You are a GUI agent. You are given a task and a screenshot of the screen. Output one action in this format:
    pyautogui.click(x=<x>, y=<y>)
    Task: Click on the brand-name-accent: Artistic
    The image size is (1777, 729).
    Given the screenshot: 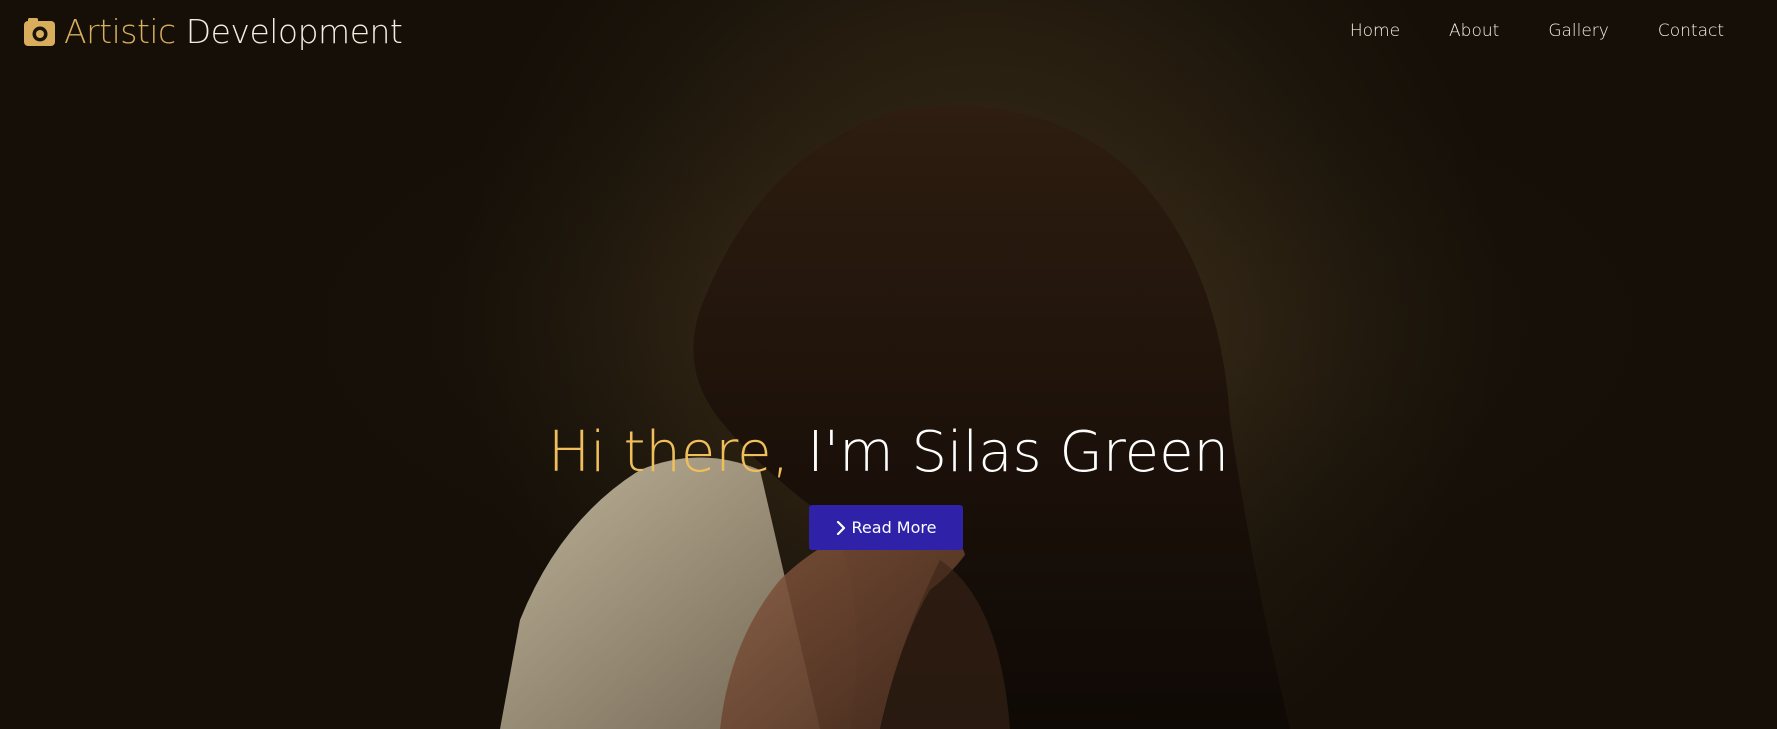 What is the action you would take?
    pyautogui.click(x=120, y=31)
    